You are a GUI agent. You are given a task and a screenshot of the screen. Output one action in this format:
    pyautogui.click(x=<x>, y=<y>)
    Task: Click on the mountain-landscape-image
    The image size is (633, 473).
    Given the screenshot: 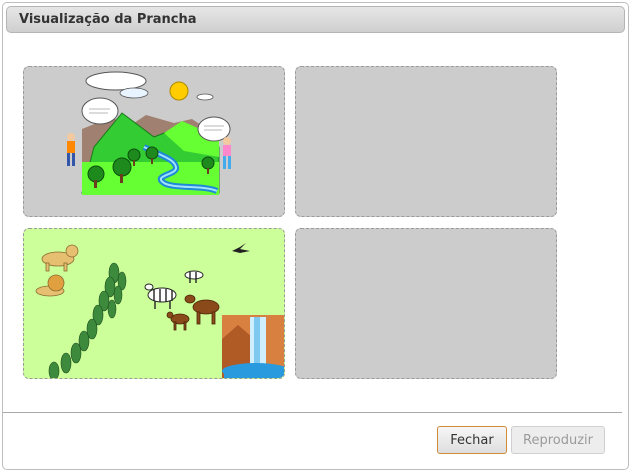 What is the action you would take?
    pyautogui.click(x=149, y=133)
    